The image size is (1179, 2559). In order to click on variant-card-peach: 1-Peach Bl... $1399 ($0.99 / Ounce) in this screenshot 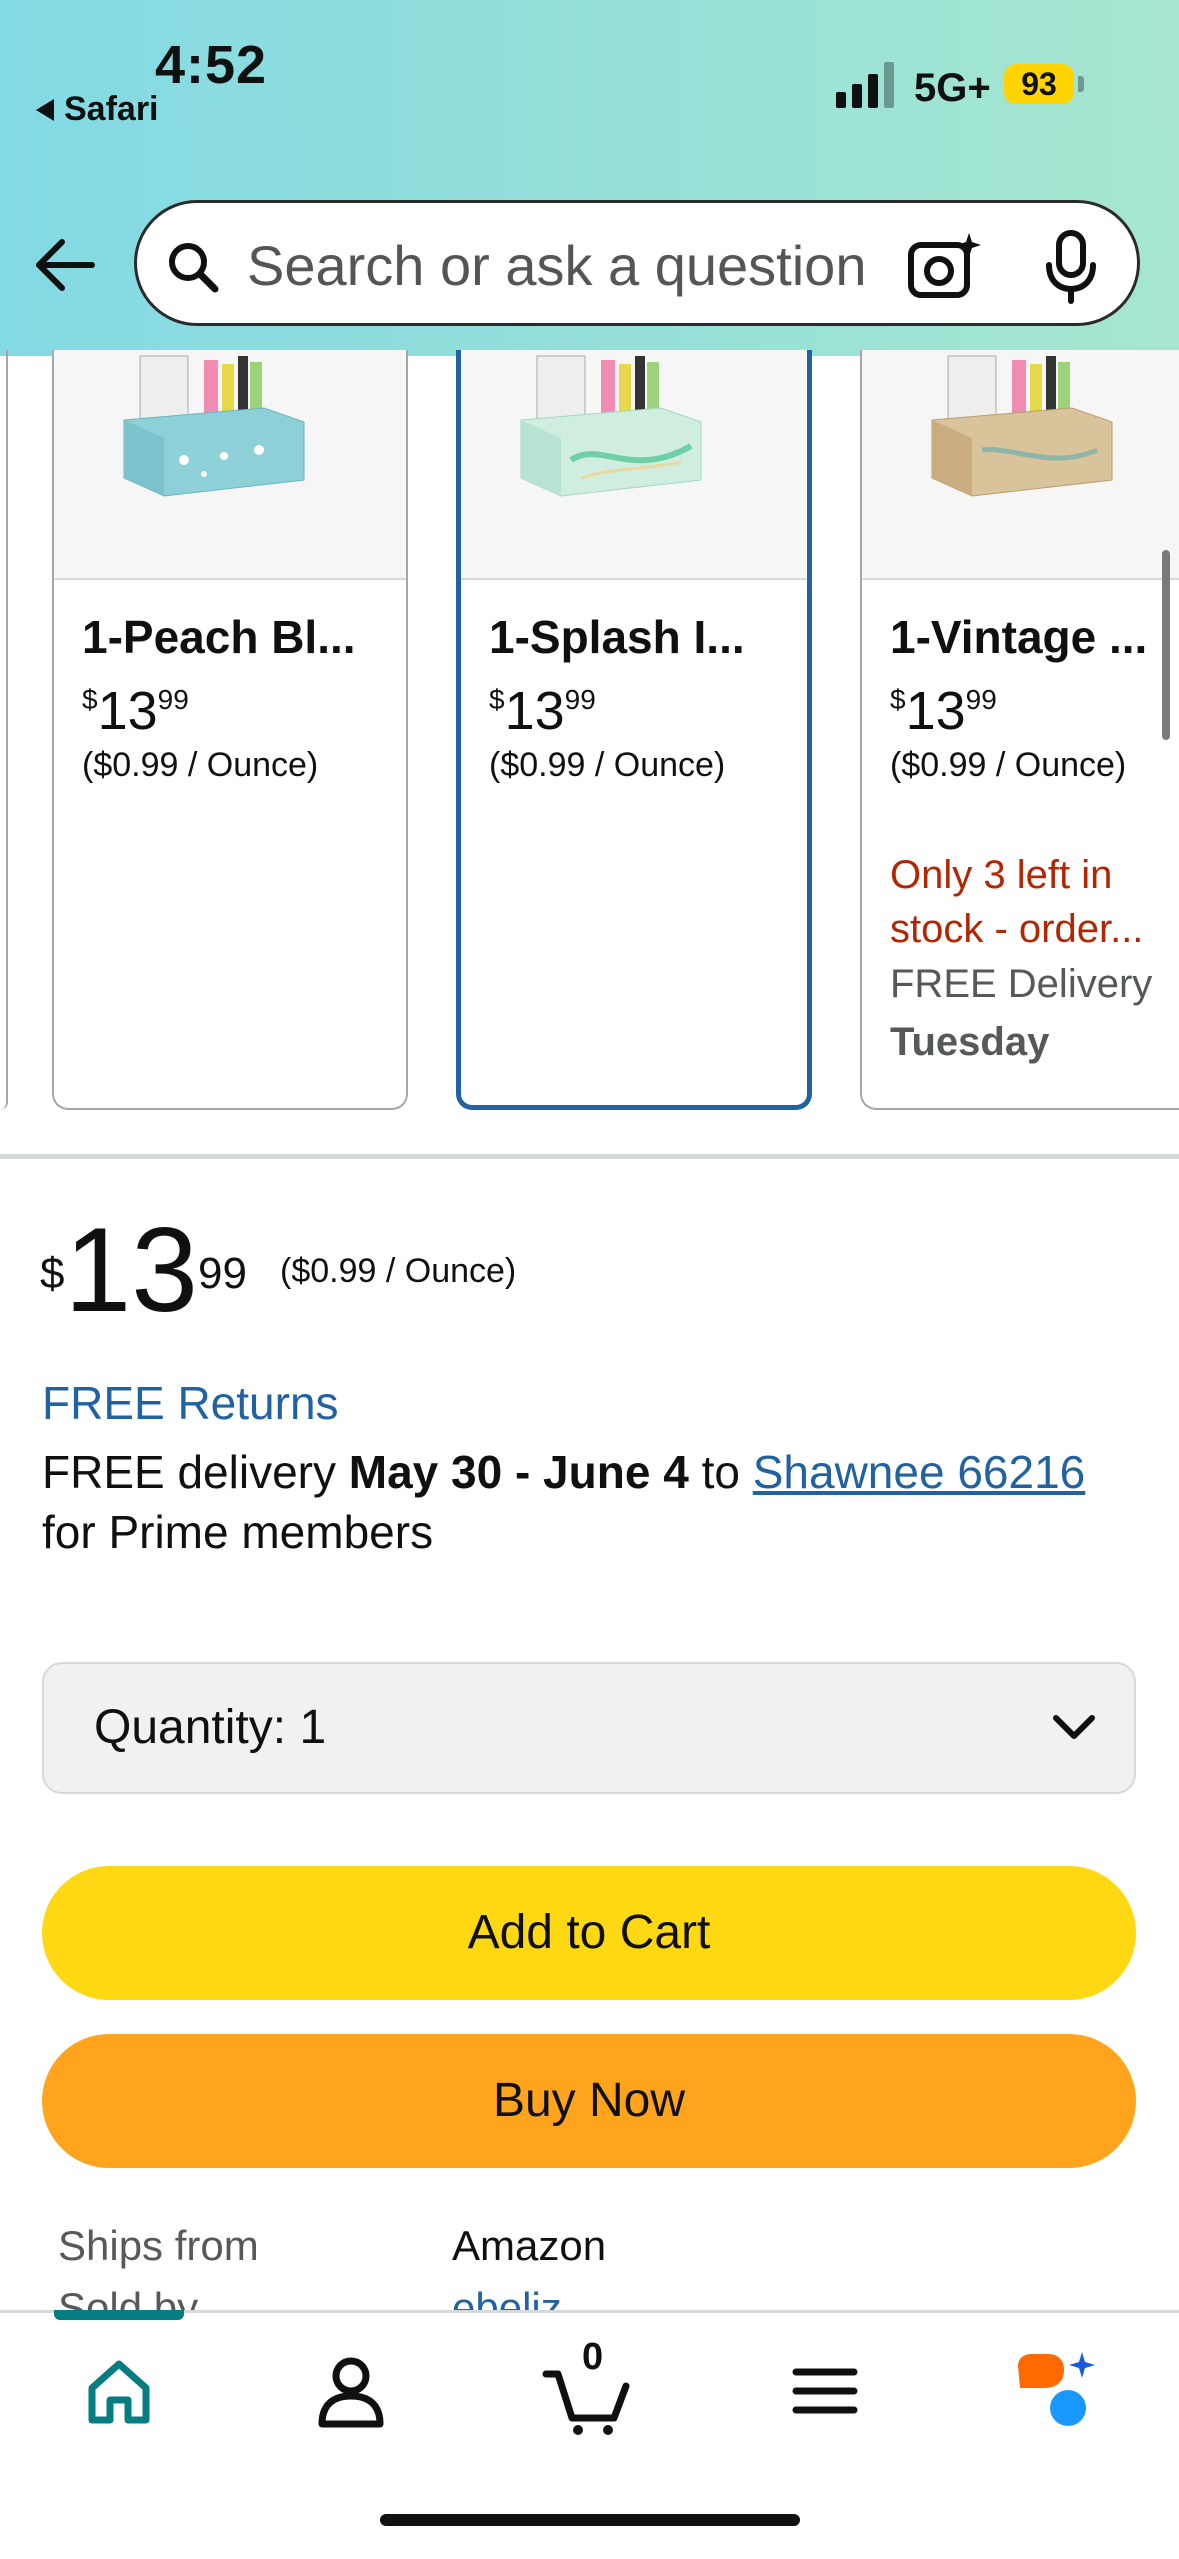, I will do `click(230, 730)`.